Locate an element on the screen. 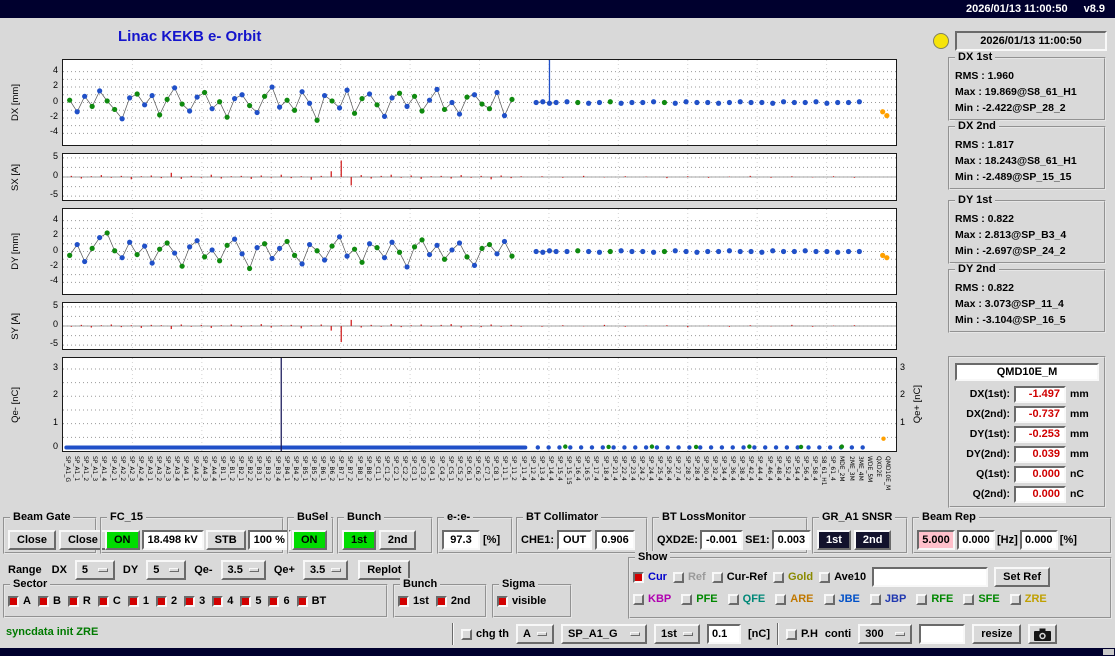 The height and width of the screenshot is (656, 1115). monitor-row: Q(1st): 0.000 nC is located at coordinates (1027, 474).